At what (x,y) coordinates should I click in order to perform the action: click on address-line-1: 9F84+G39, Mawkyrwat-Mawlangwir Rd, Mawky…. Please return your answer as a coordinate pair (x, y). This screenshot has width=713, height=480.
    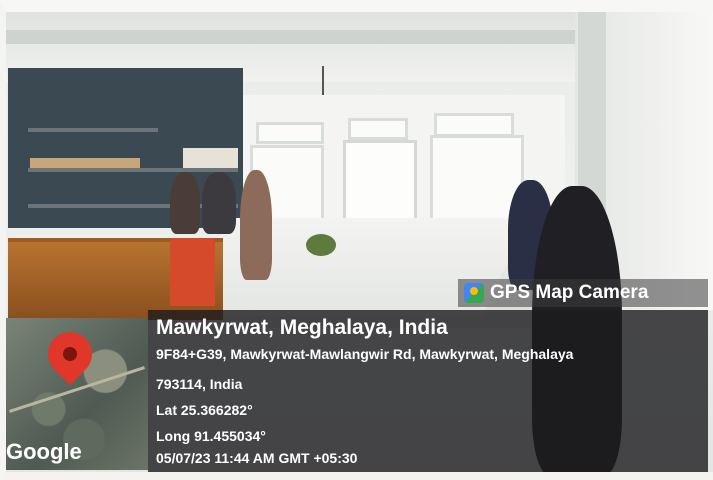
    Looking at the image, I should click on (365, 354).